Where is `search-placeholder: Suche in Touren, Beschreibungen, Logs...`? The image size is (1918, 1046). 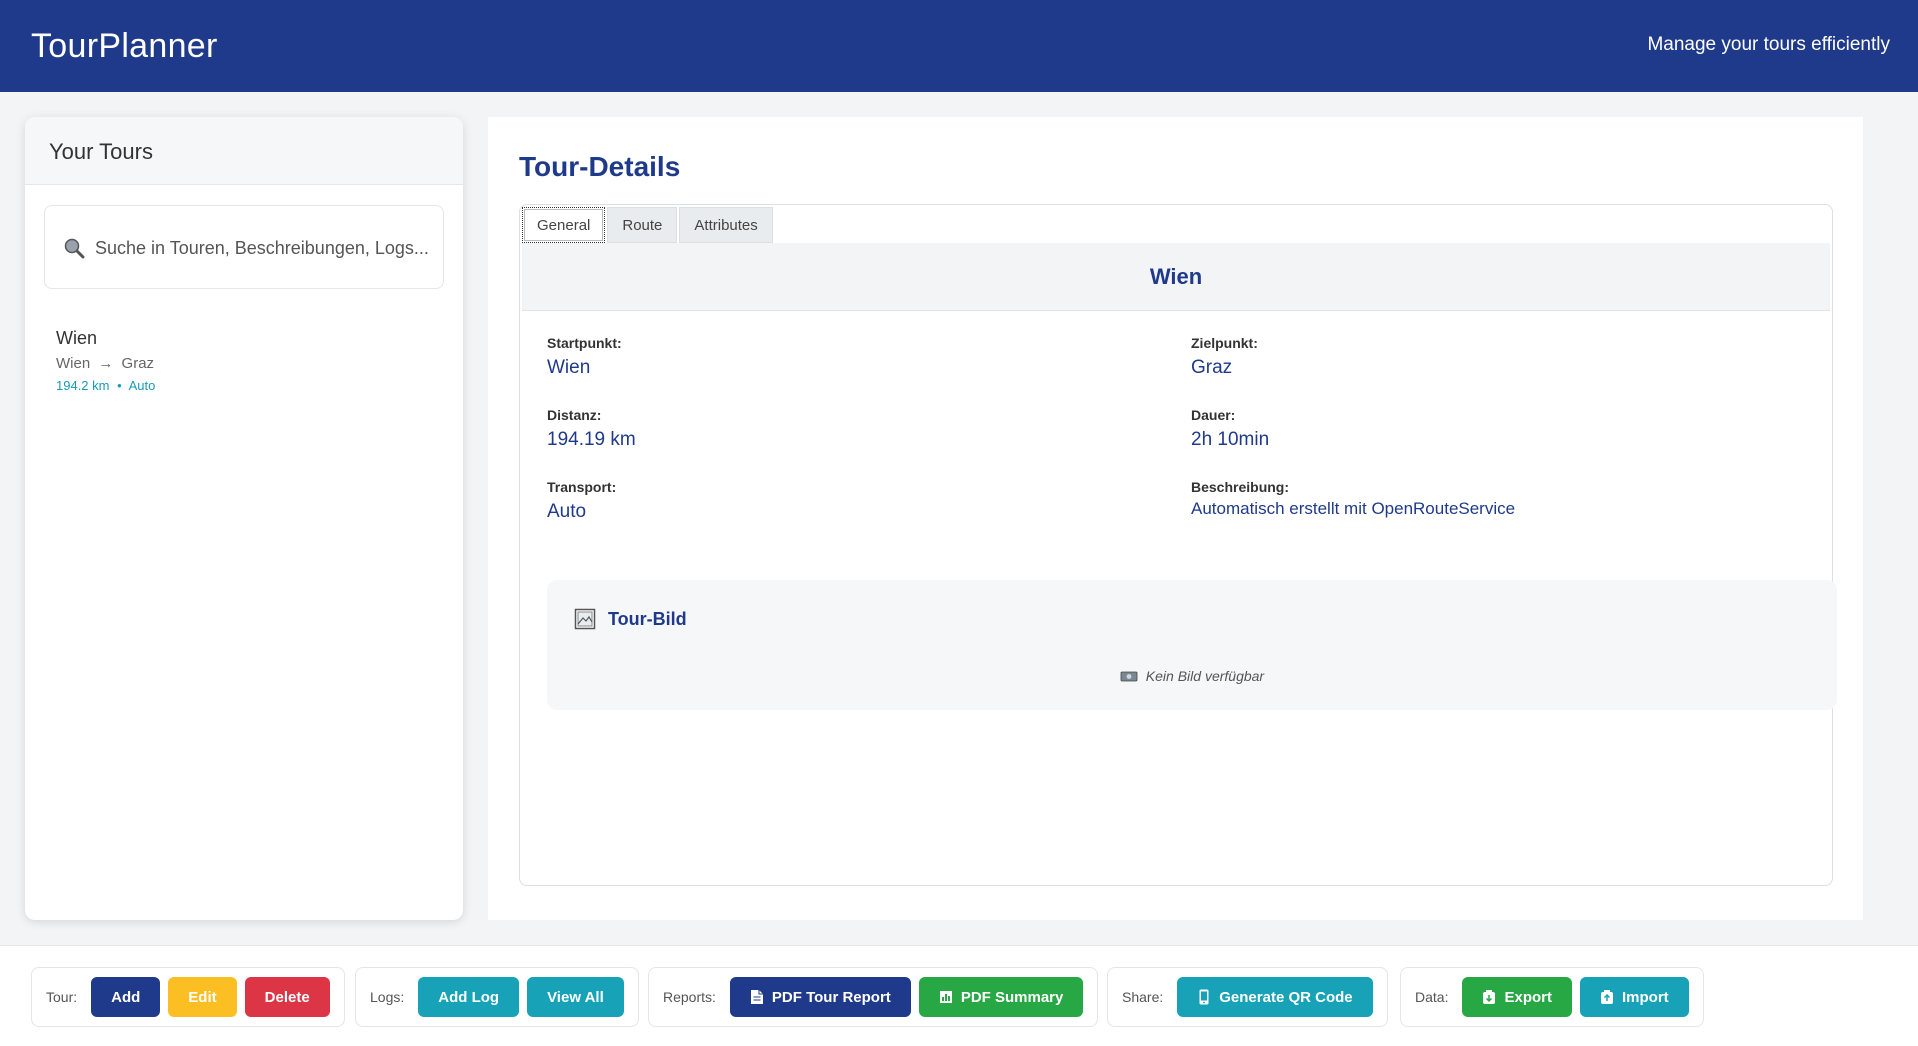 search-placeholder: Suche in Touren, Beschreibungen, Logs... is located at coordinates (262, 248).